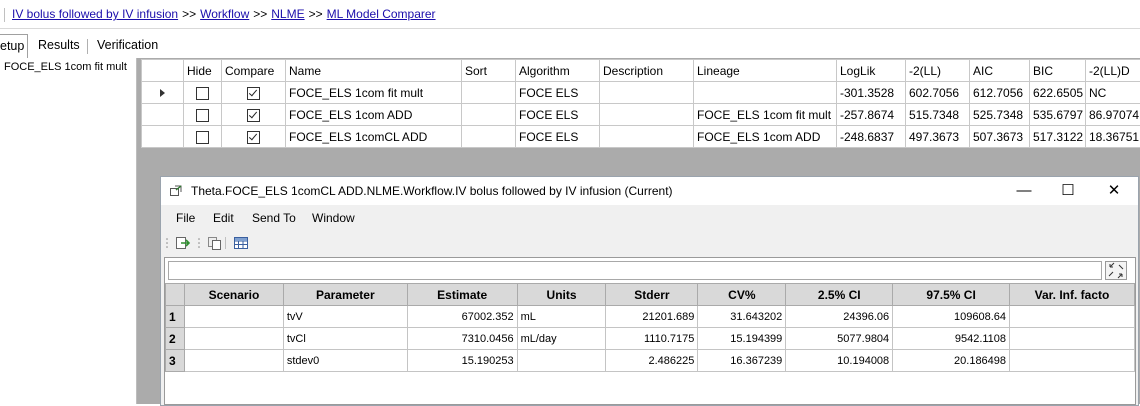  I want to click on column-header-cv: CV%, so click(742, 295).